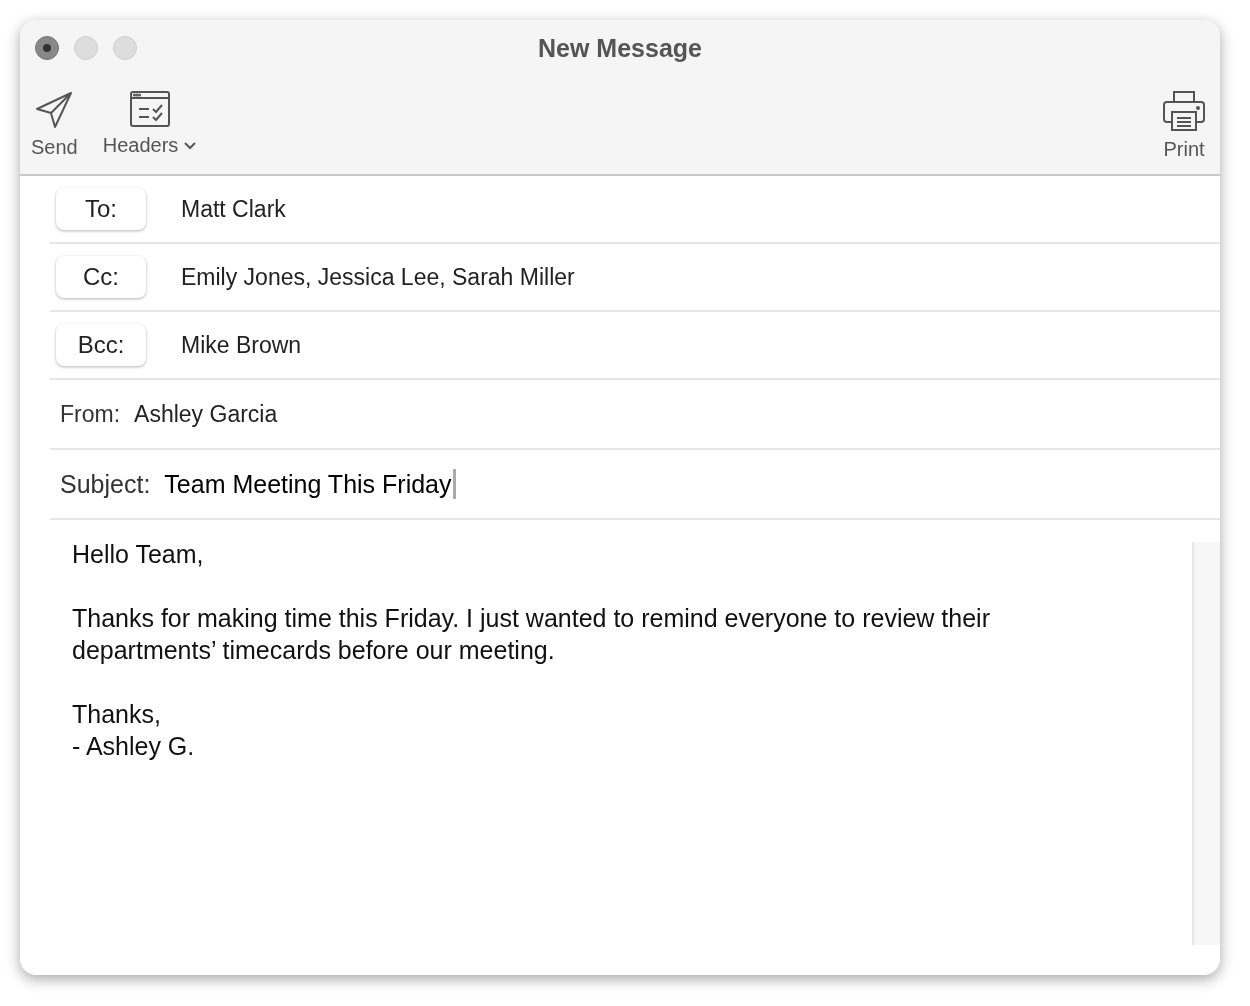 The width and height of the screenshot is (1250, 1006). What do you see at coordinates (105, 484) in the screenshot?
I see `subject-label: Subject:` at bounding box center [105, 484].